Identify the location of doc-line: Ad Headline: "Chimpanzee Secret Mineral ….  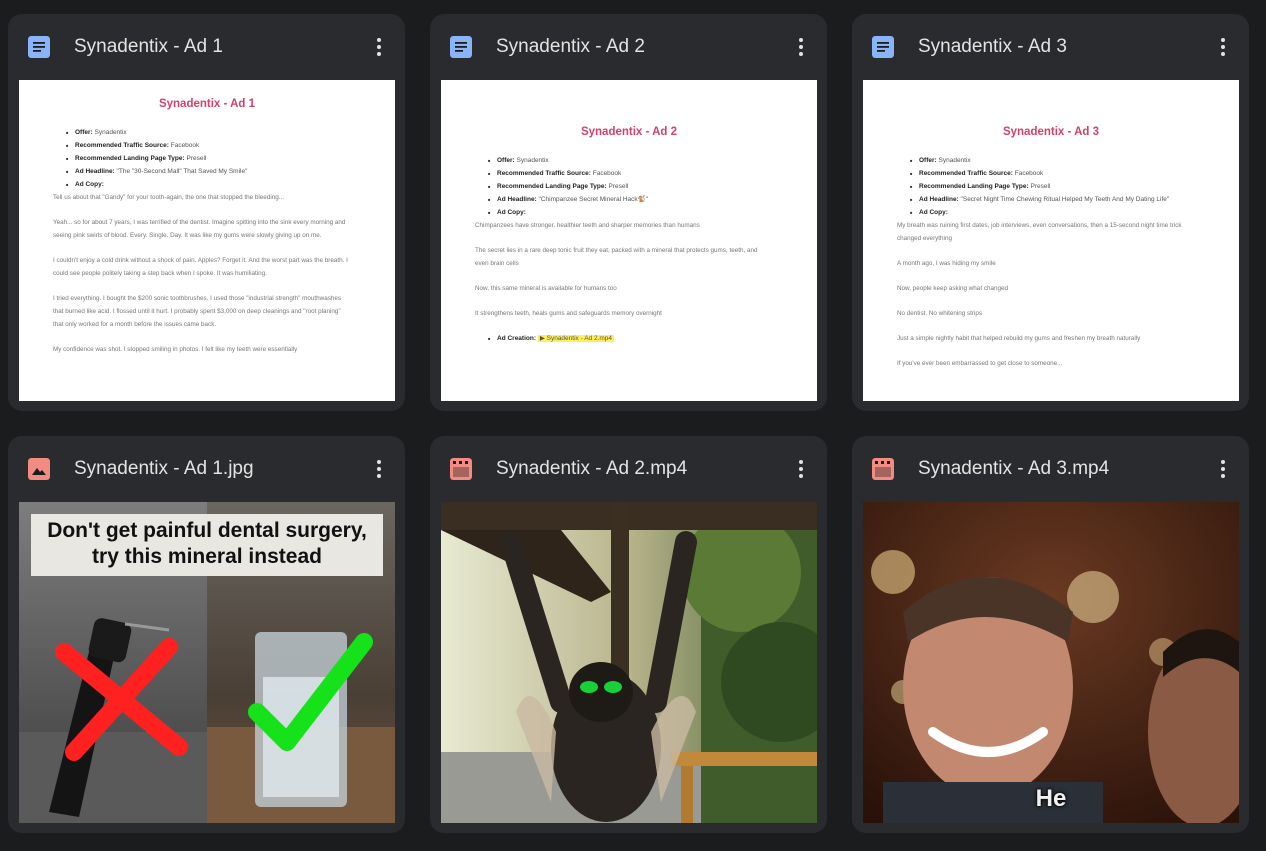
(629, 199).